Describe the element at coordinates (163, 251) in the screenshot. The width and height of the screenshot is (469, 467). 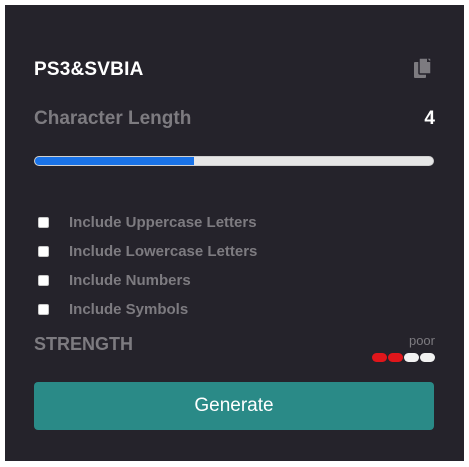
I see `option-label: Include Lowercase Letters` at that location.